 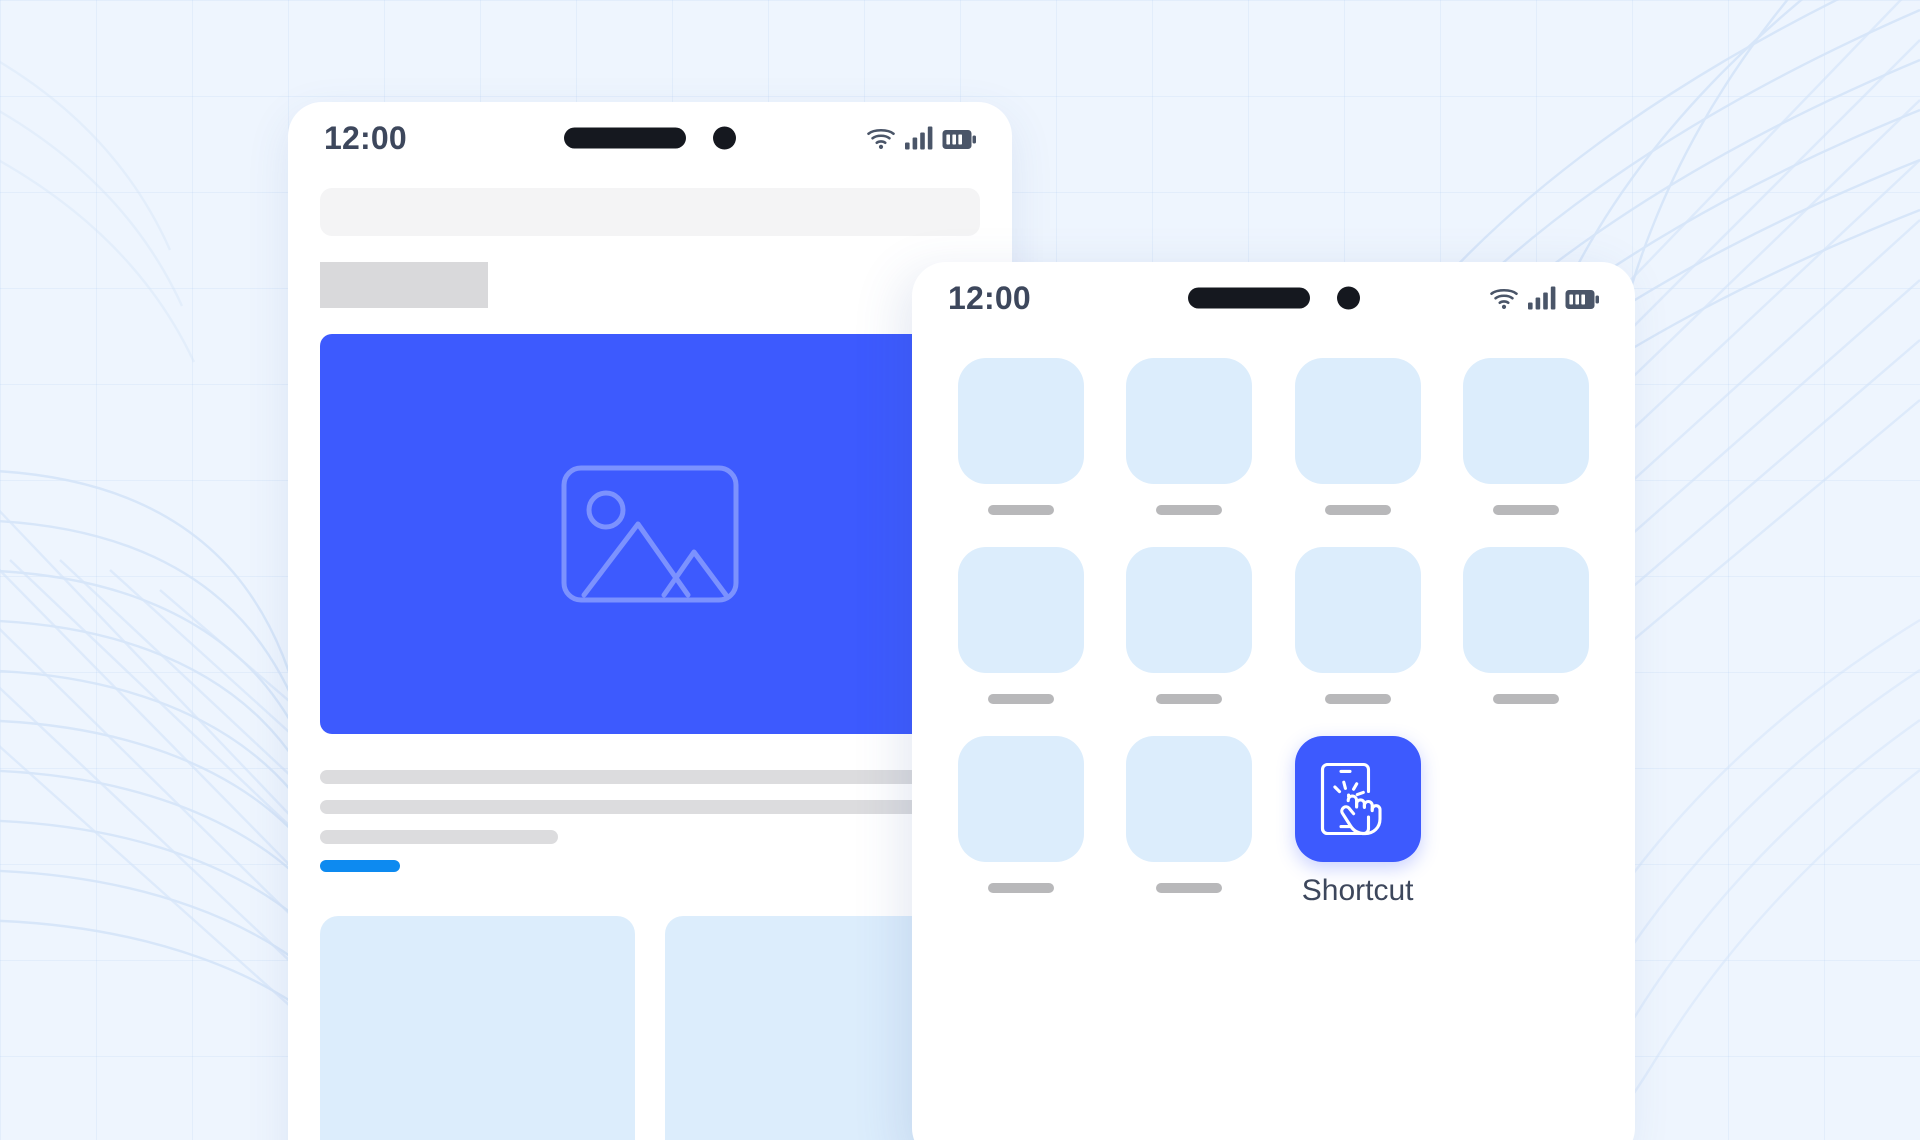 I want to click on front-statusbar-icons, so click(x=1544, y=298).